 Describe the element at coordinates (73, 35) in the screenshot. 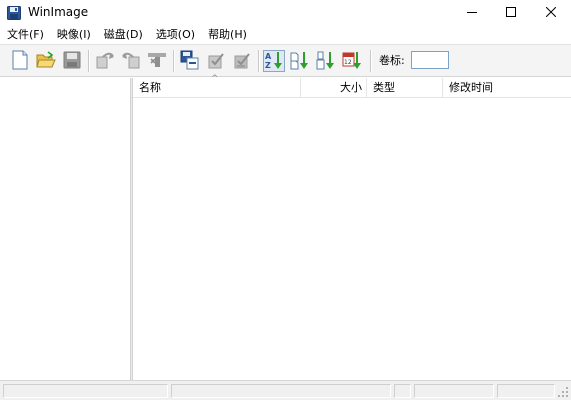

I see `menu-image: 映像(I)` at that location.